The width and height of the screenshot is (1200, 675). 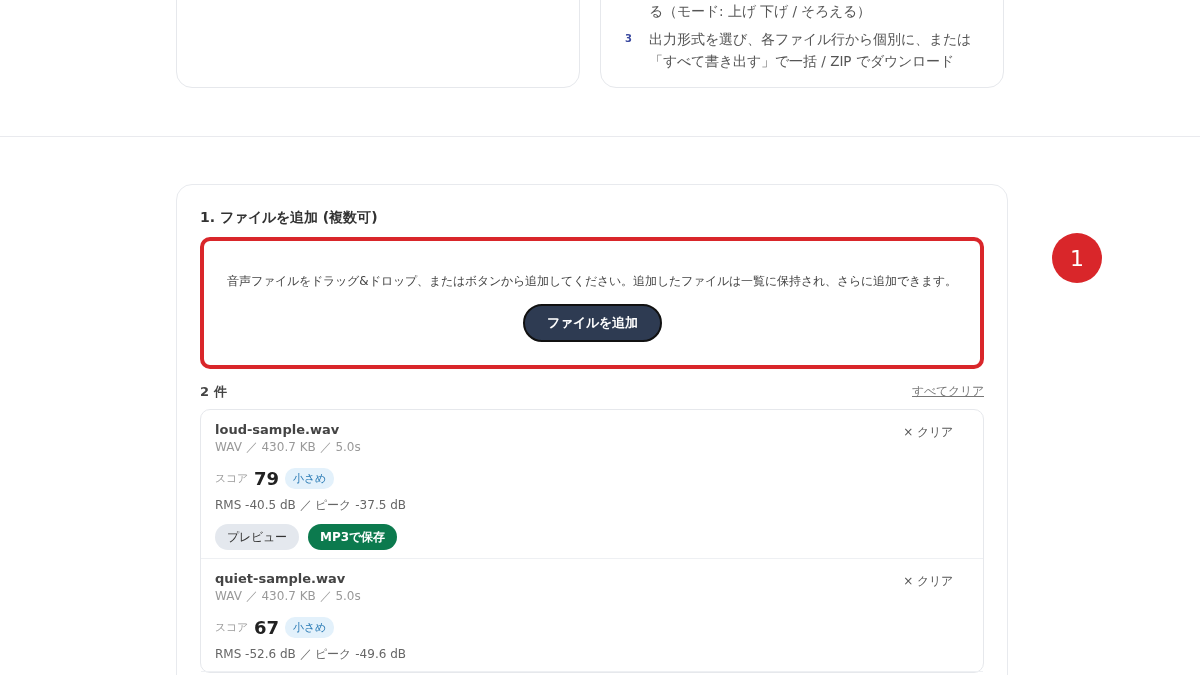 What do you see at coordinates (257, 537) in the screenshot?
I see `preview-button: プレビュー` at bounding box center [257, 537].